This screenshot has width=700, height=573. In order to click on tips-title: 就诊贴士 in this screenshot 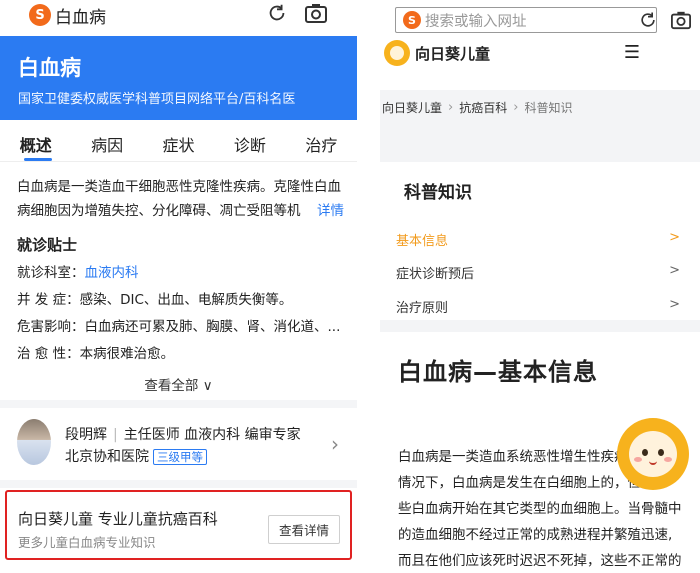, I will do `click(47, 245)`.